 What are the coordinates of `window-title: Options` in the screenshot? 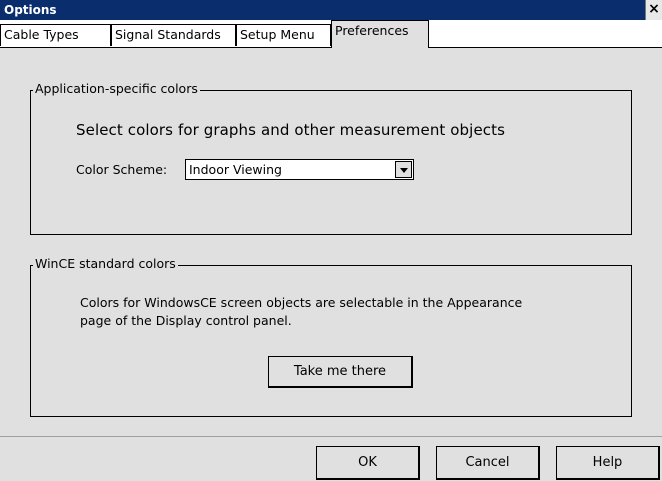 It's located at (30, 10).